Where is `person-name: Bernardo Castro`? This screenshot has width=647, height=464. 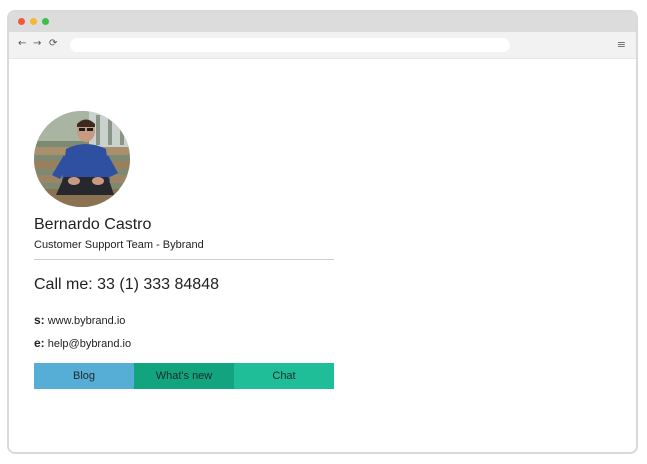 person-name: Bernardo Castro is located at coordinates (93, 224).